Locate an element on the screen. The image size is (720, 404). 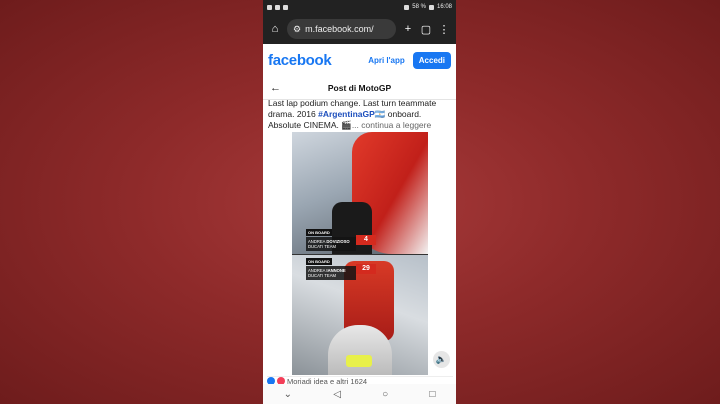
onboard-overlay: ON BOARD ANDREA DOVIZIOSO DUCATI TEAM 4 is located at coordinates (341, 240).